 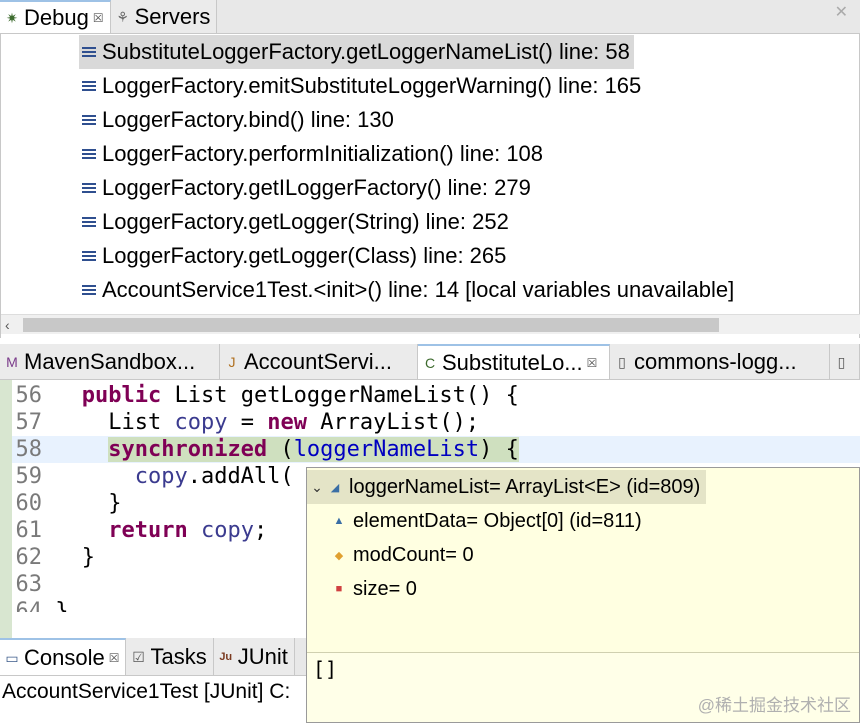 What do you see at coordinates (287, 422) in the screenshot?
I see `keyword: new` at bounding box center [287, 422].